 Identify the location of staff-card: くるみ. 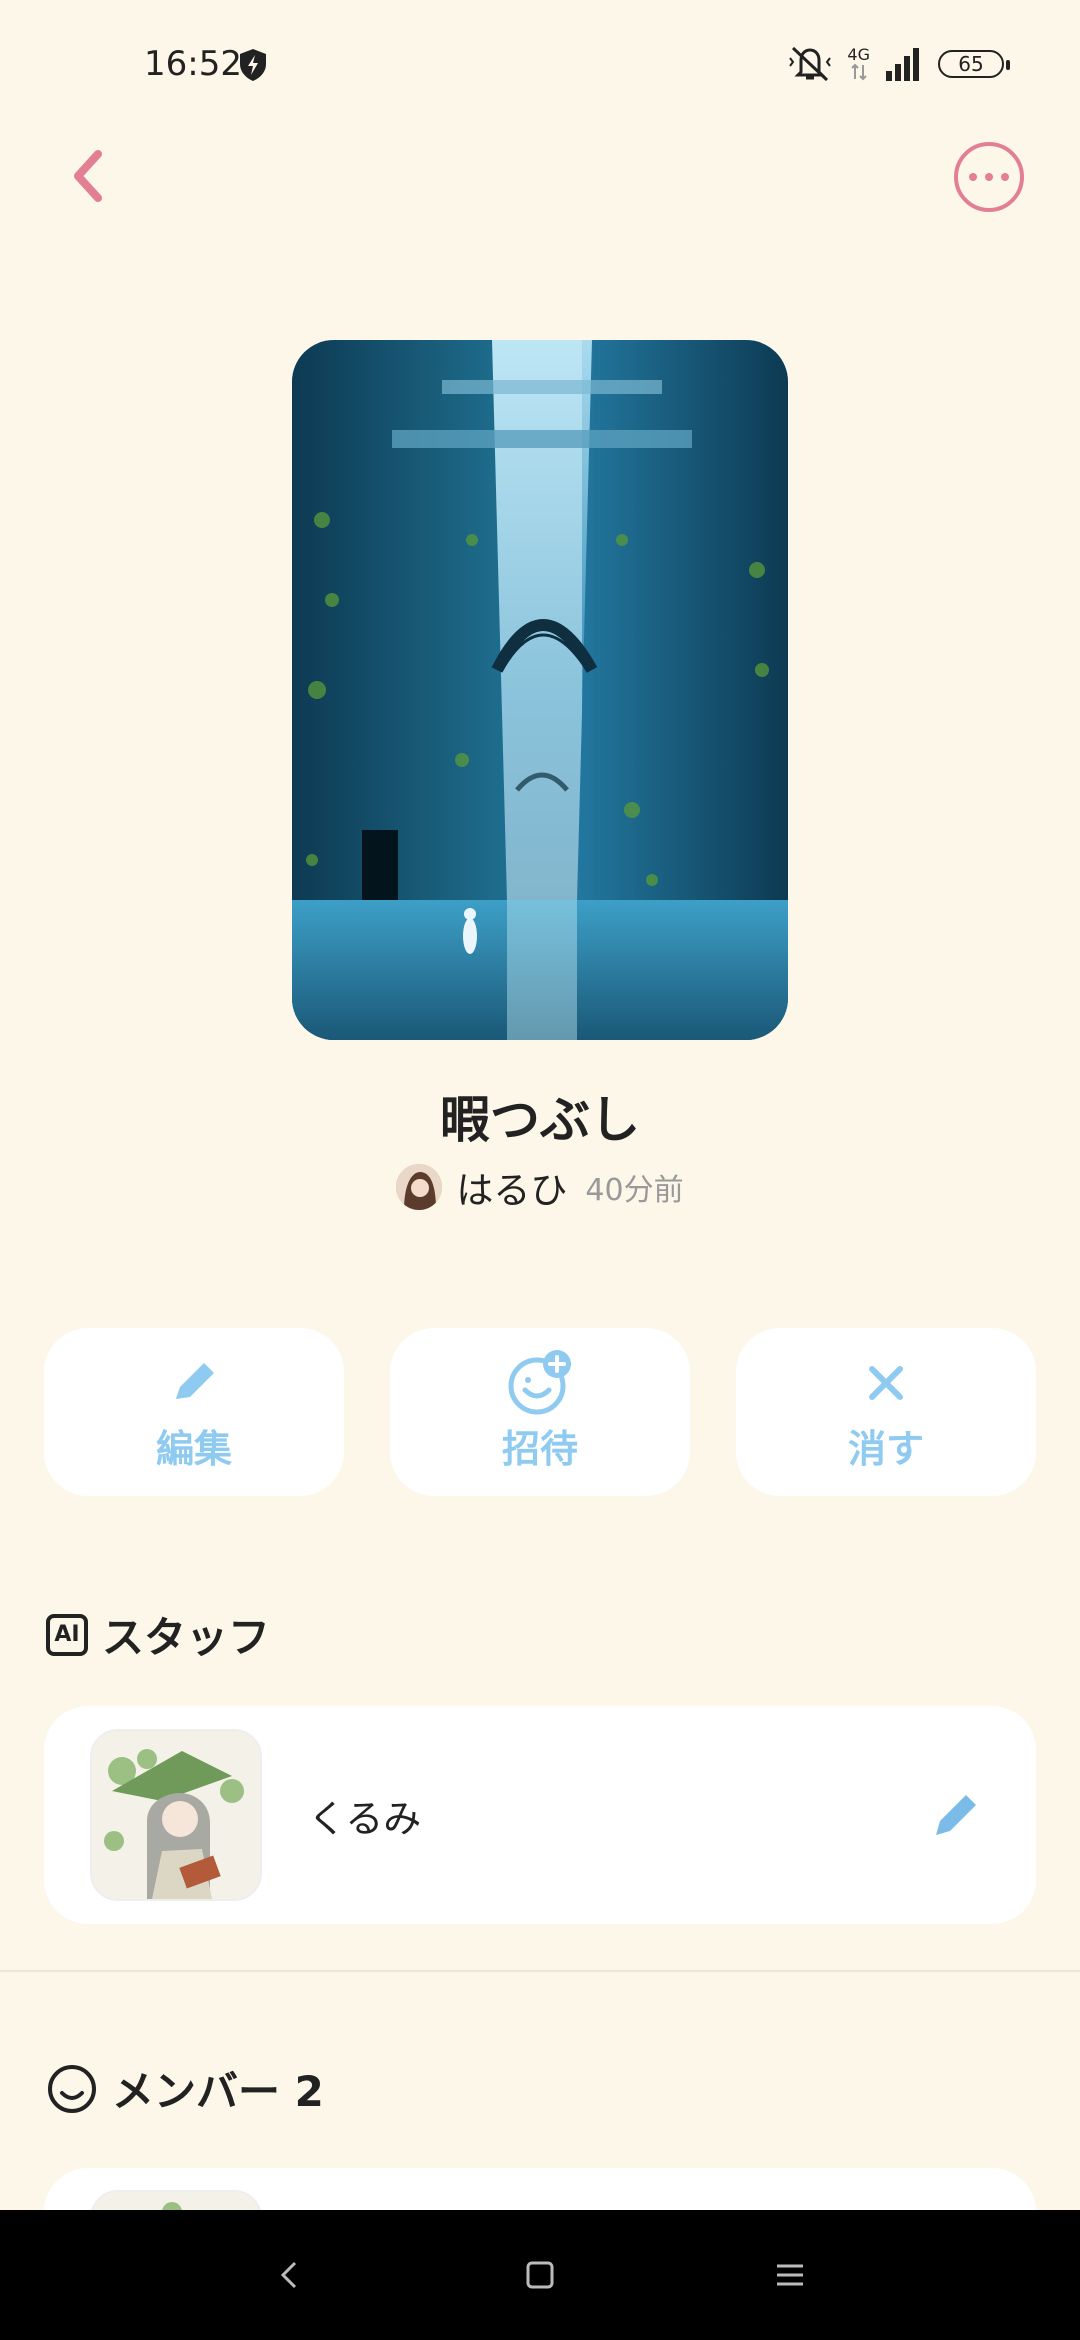
(540, 1815).